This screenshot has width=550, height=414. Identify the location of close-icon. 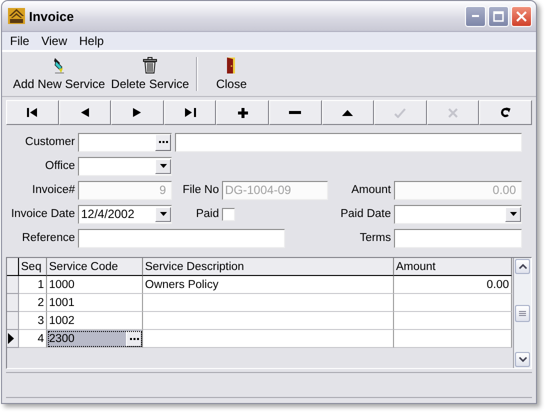
(521, 16).